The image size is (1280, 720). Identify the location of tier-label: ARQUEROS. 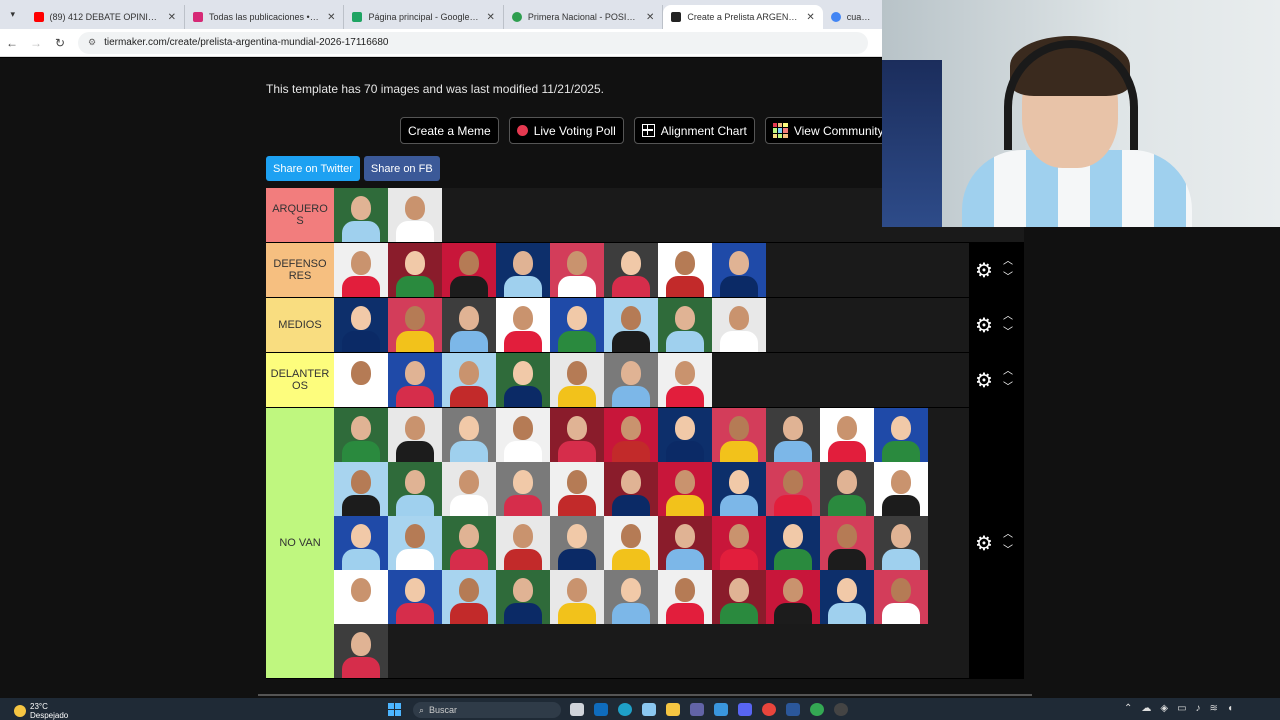
(300, 215).